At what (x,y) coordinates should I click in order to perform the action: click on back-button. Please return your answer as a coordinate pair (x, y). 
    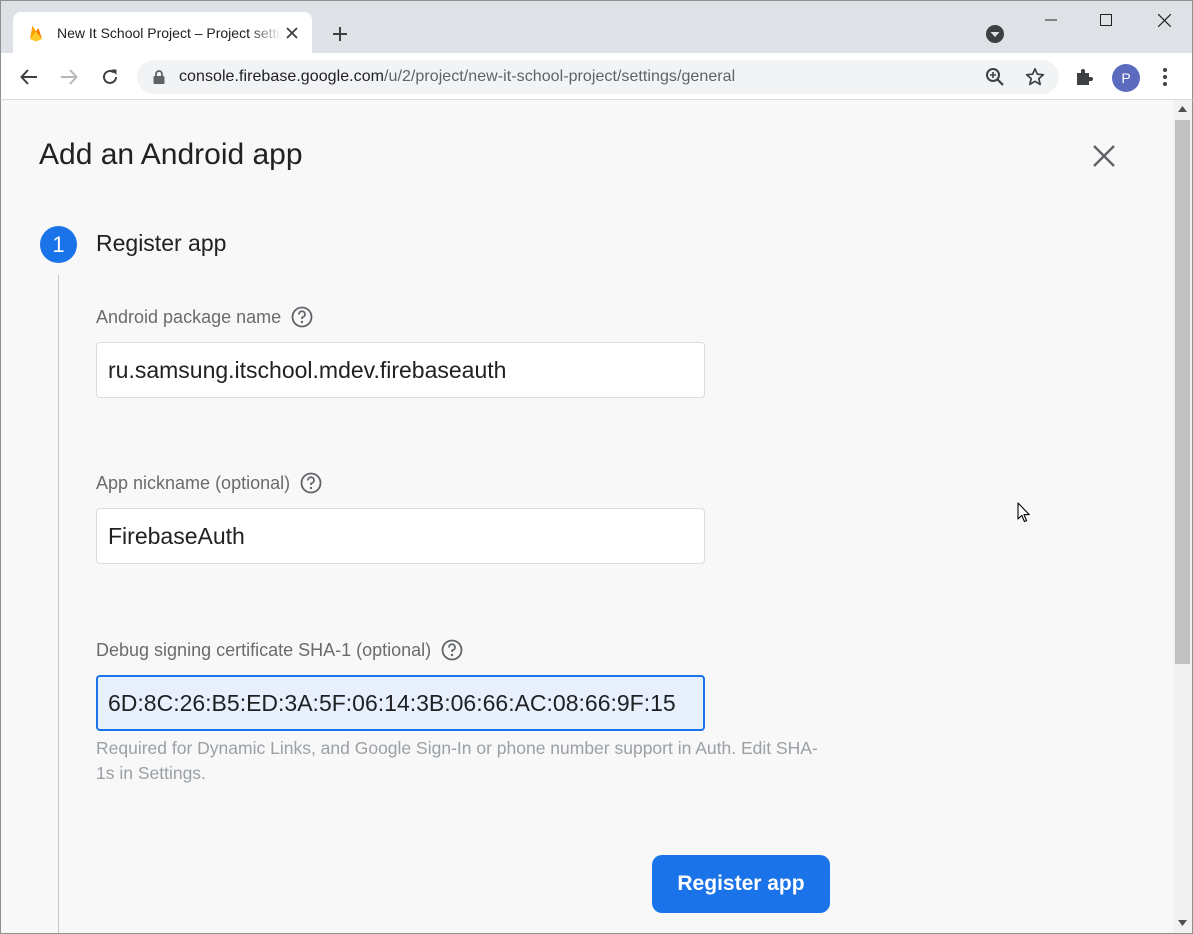
    Looking at the image, I should click on (29, 77).